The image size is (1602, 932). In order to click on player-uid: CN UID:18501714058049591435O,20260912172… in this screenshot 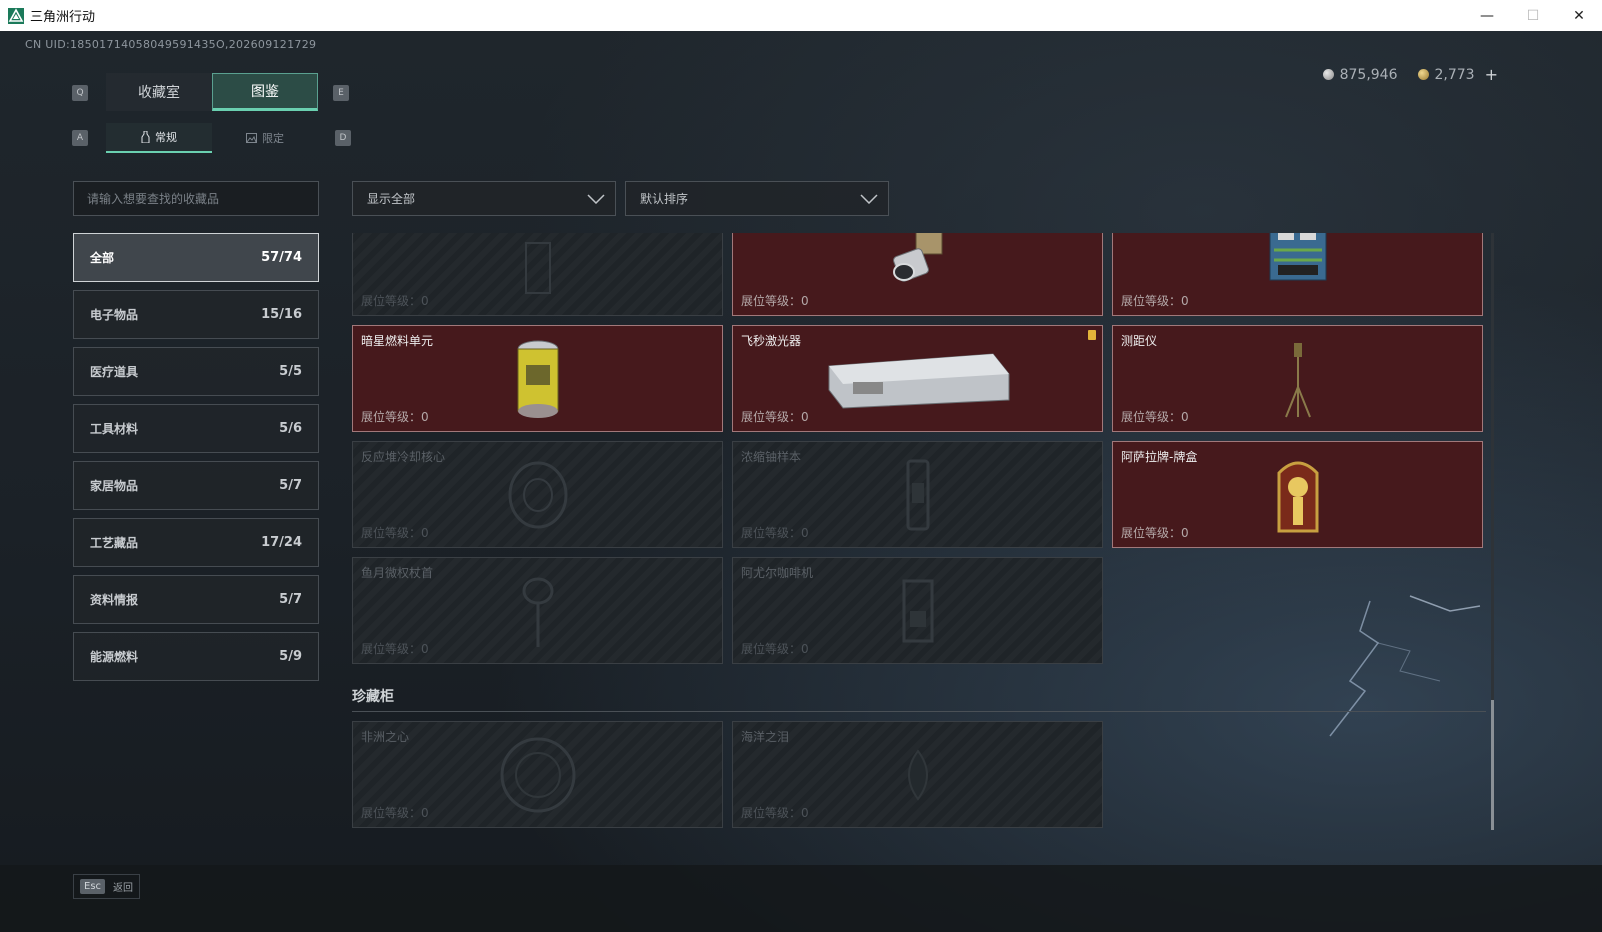, I will do `click(171, 44)`.